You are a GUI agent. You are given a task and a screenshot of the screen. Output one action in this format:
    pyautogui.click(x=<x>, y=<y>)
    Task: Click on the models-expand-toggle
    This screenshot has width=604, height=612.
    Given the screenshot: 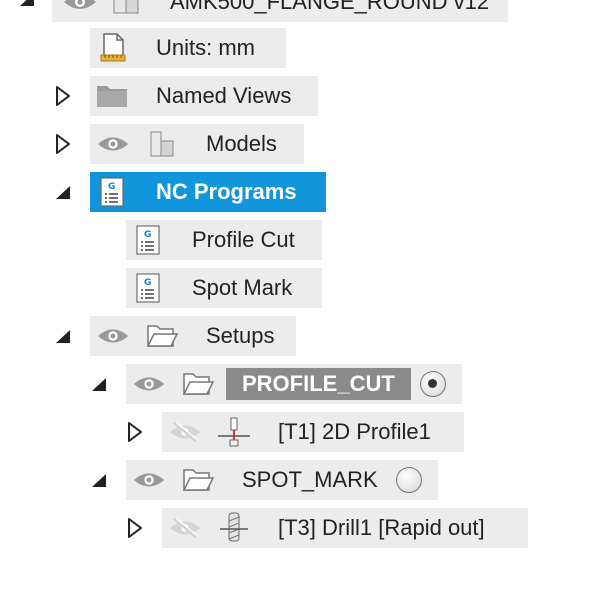 What is the action you would take?
    pyautogui.click(x=63, y=144)
    